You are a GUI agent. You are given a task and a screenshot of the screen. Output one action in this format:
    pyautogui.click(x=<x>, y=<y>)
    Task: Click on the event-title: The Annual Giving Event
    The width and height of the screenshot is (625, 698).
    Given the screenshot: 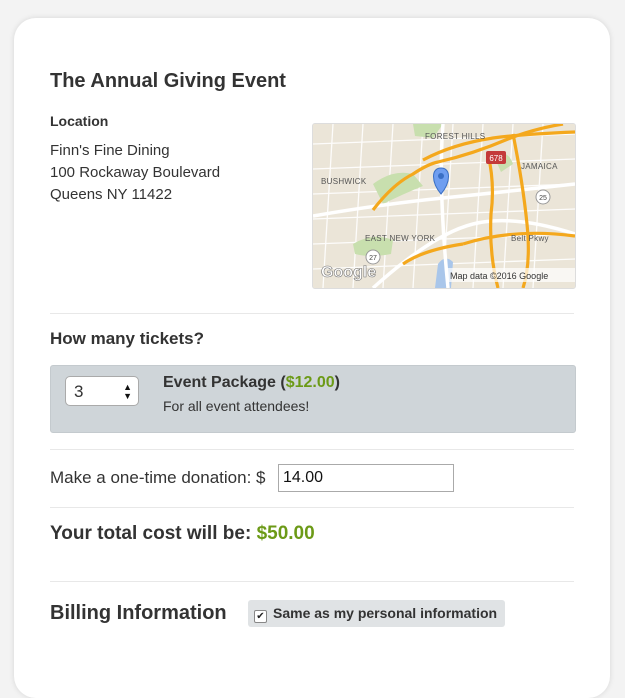 What is the action you would take?
    pyautogui.click(x=168, y=81)
    